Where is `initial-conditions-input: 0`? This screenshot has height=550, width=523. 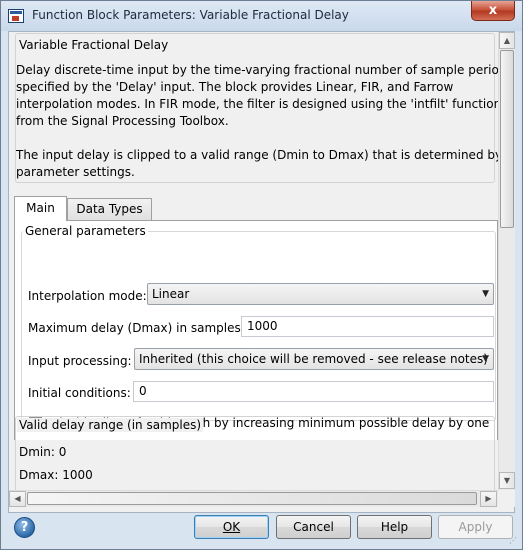 initial-conditions-input: 0 is located at coordinates (313, 391).